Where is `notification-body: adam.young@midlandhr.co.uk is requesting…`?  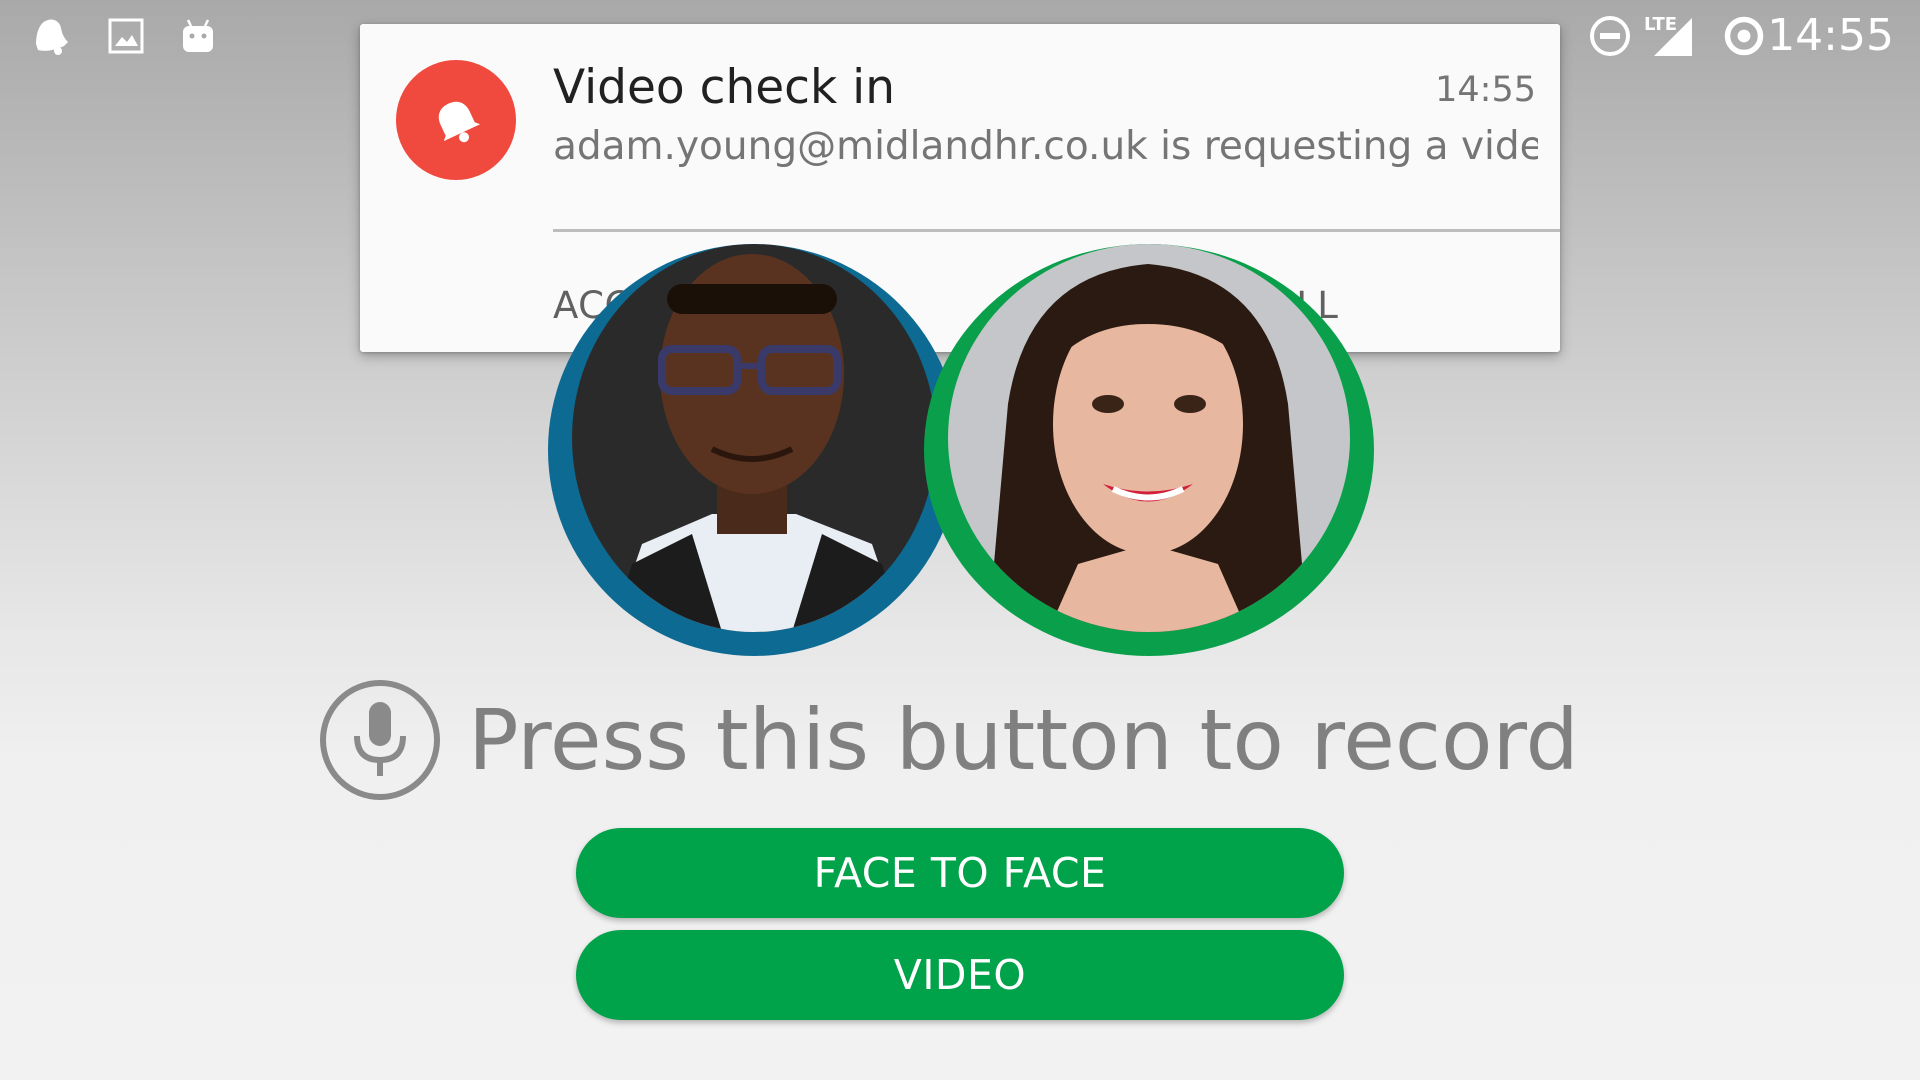 notification-body: adam.young@midlandhr.co.uk is requesting… is located at coordinates (1045, 146).